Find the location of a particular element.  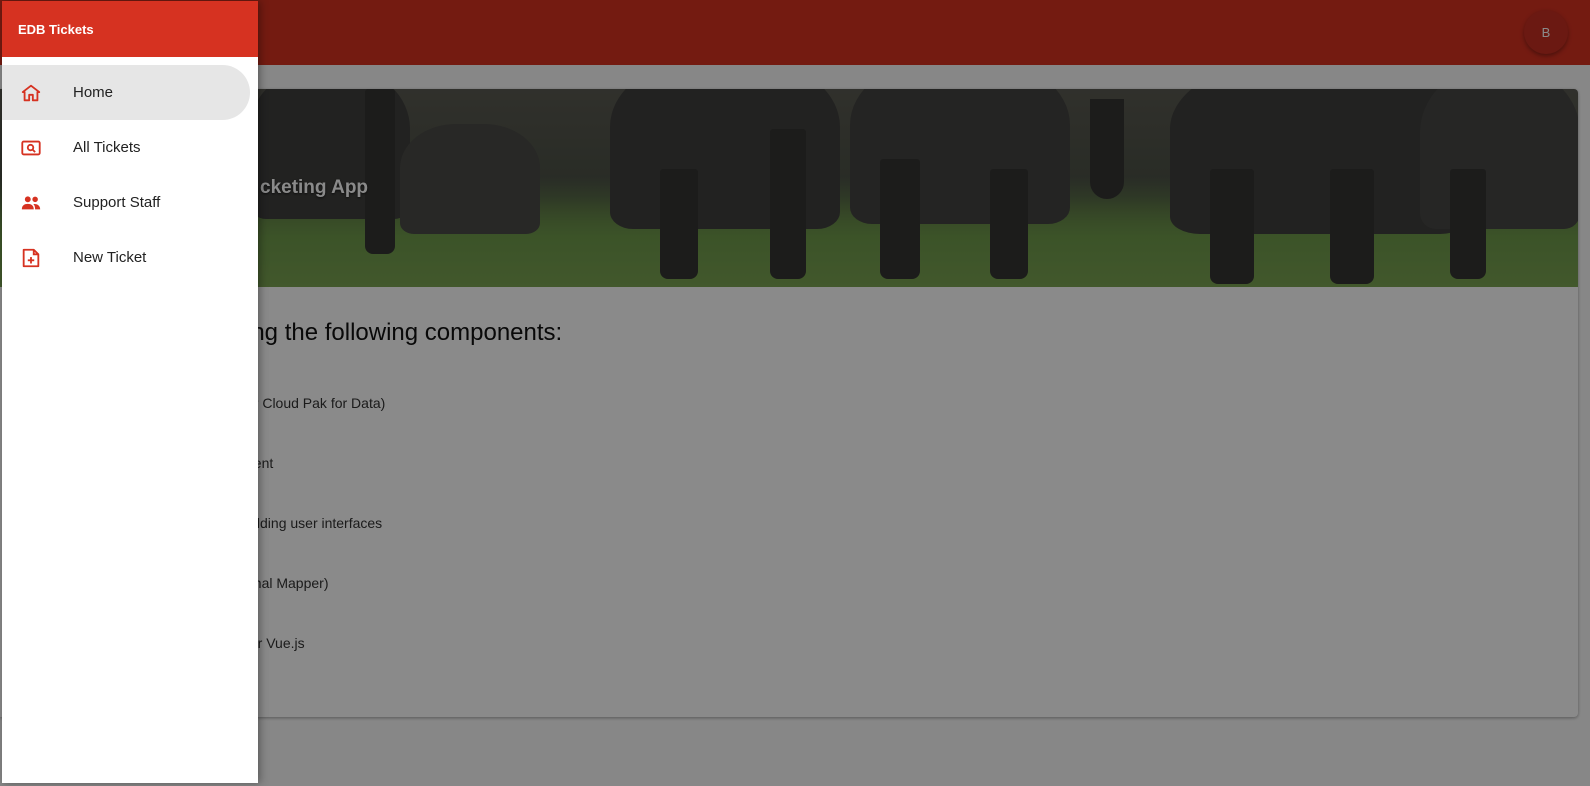

nav-item-label: New Ticket is located at coordinates (110, 257).